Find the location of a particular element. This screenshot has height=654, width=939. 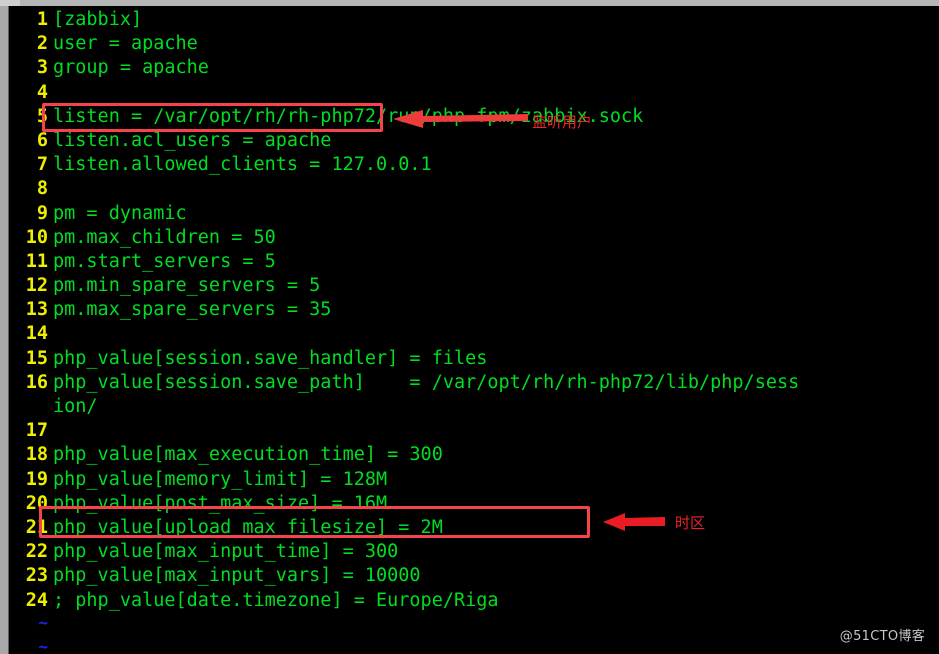

code-line: 19 php_value[memory_limit] = 128M is located at coordinates (474, 480).